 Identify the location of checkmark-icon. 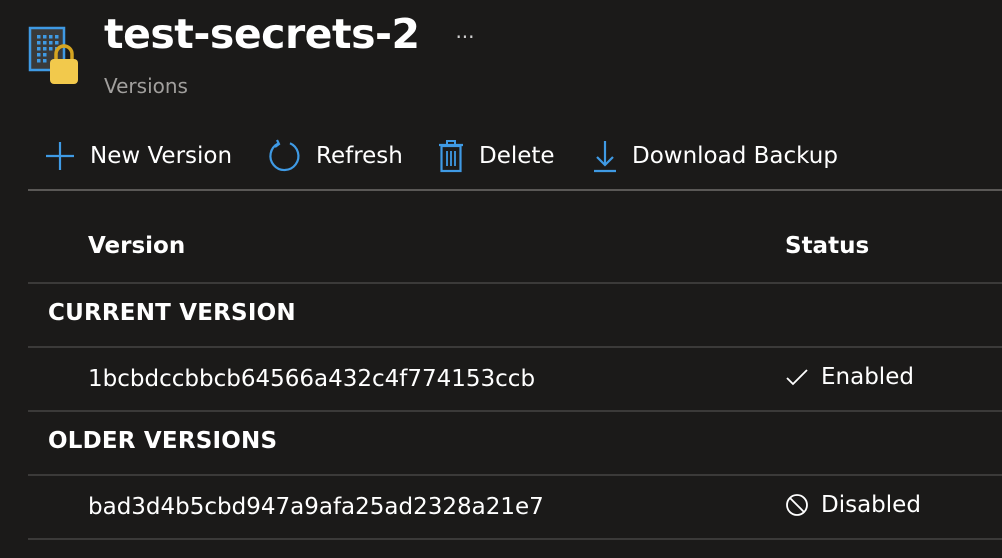
(797, 377).